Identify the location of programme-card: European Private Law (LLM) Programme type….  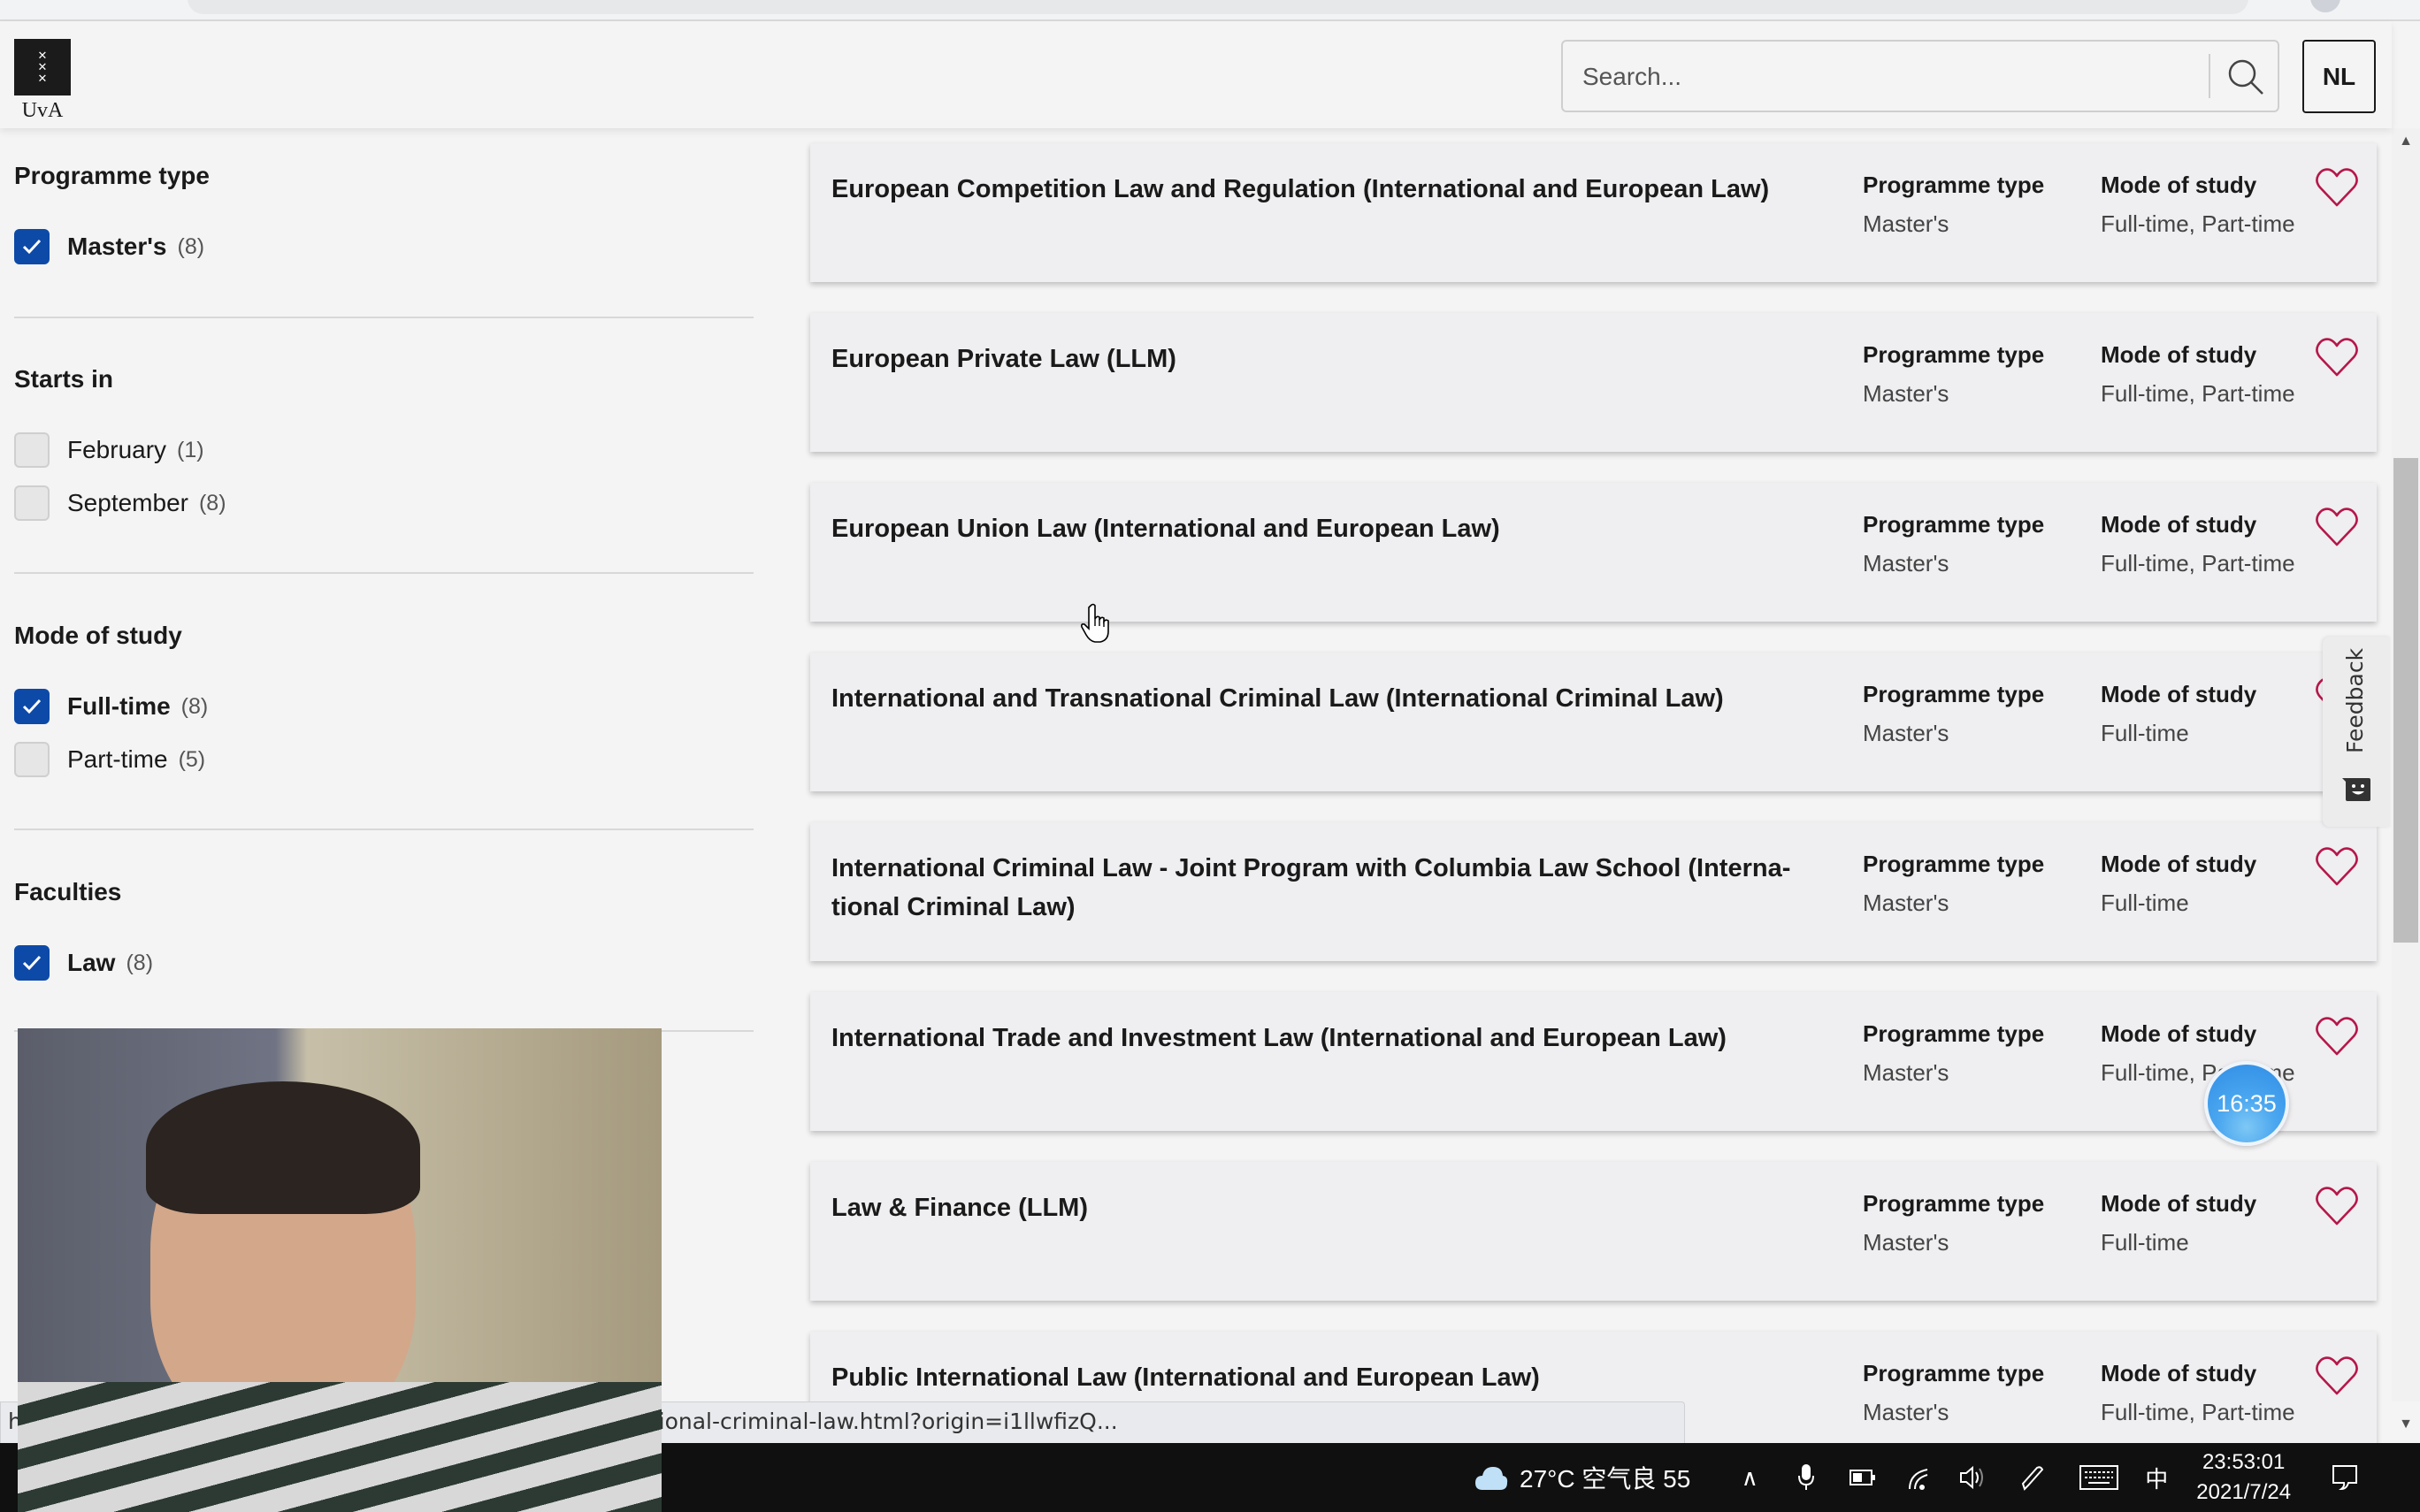
(1593, 382).